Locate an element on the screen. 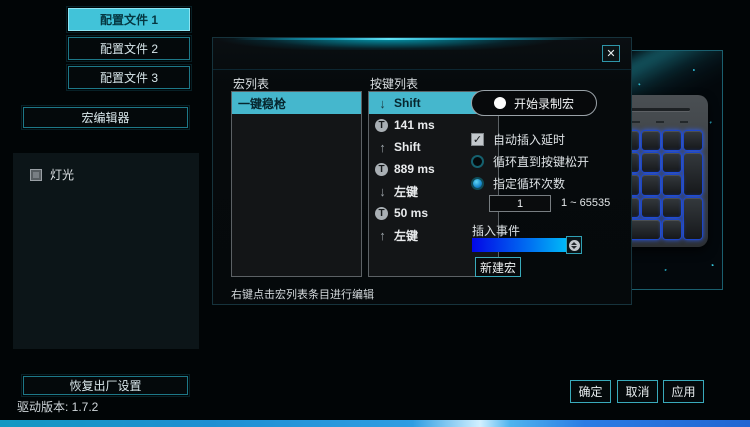 The height and width of the screenshot is (427, 750). bottom-accent-bar is located at coordinates (375, 423).